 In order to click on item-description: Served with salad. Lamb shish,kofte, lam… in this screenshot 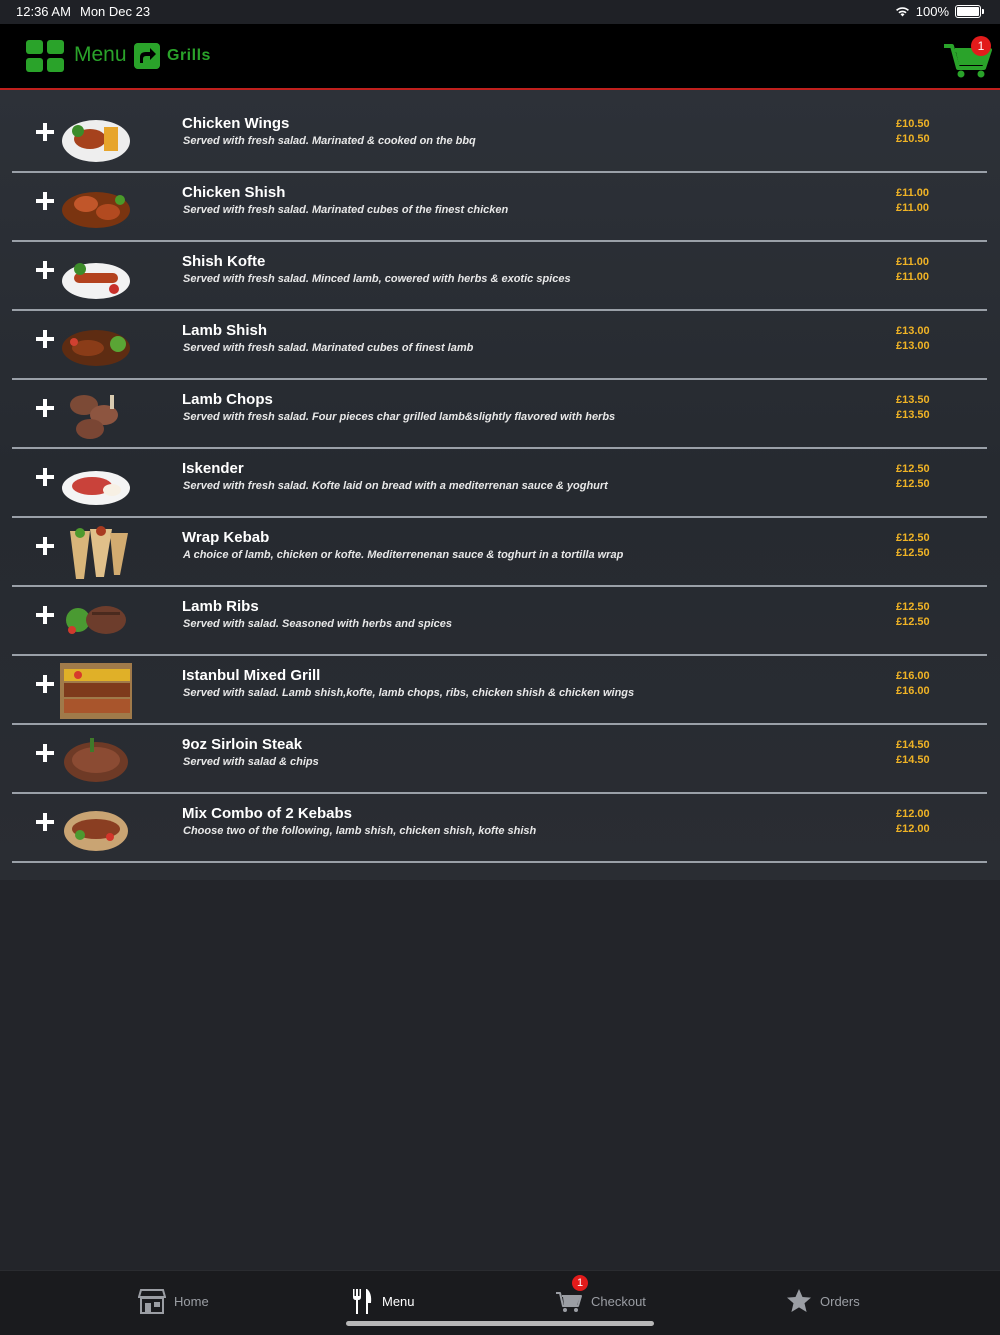, I will do `click(409, 693)`.